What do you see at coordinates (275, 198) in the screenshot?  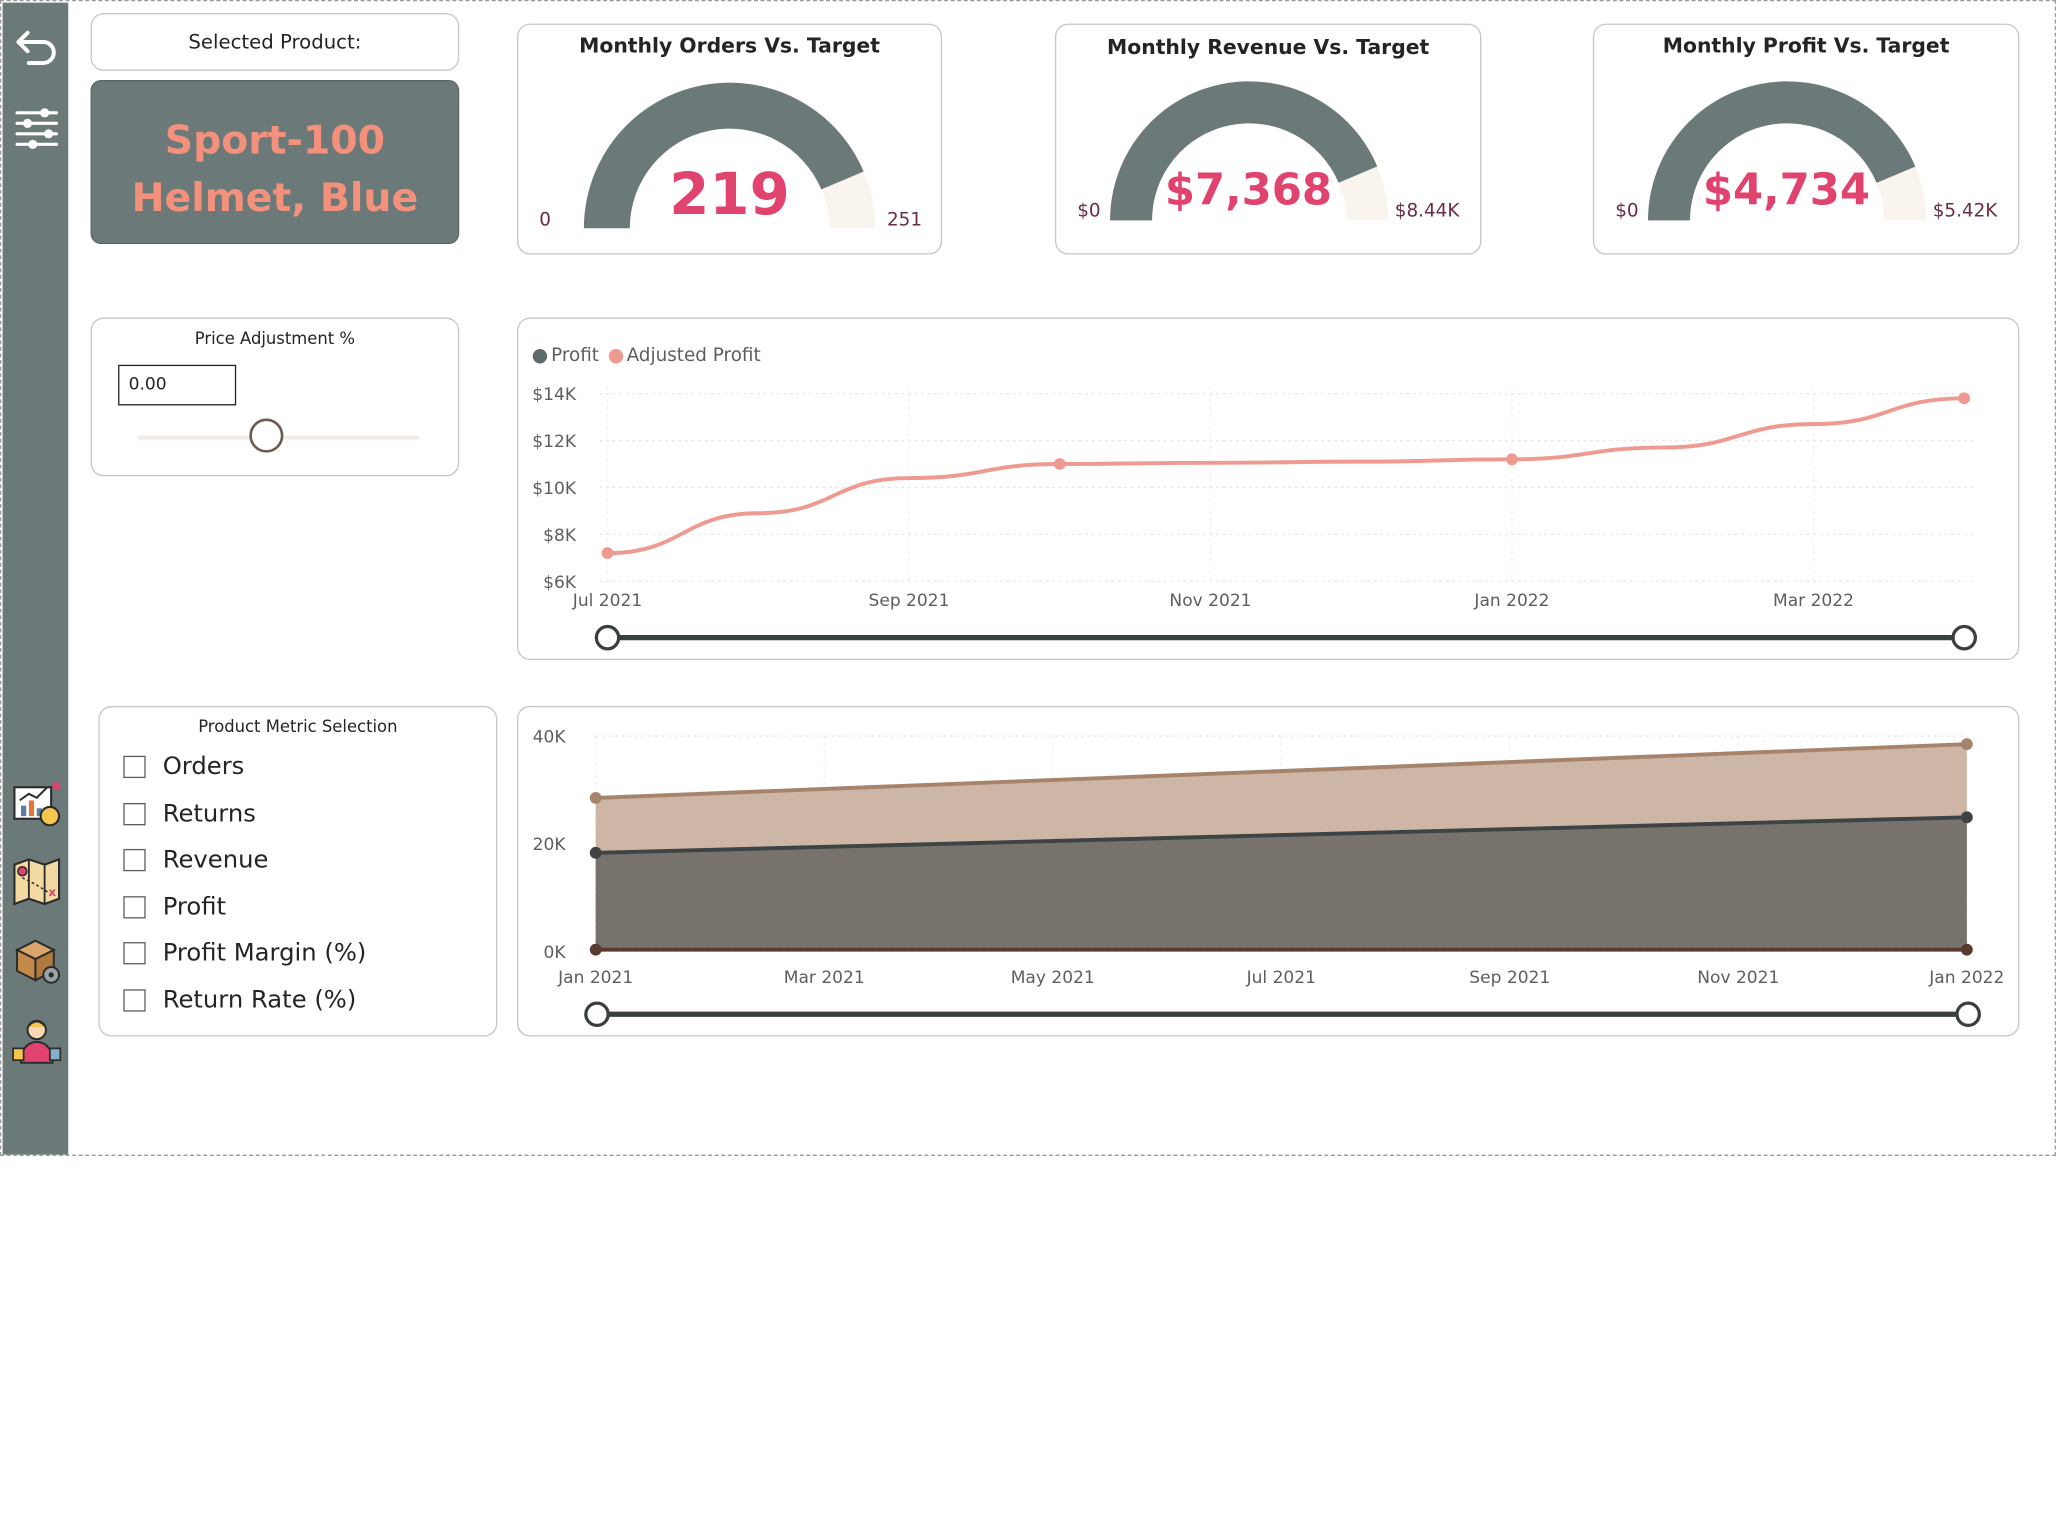 I see `selected-product-name-line2: Helmet, Blue` at bounding box center [275, 198].